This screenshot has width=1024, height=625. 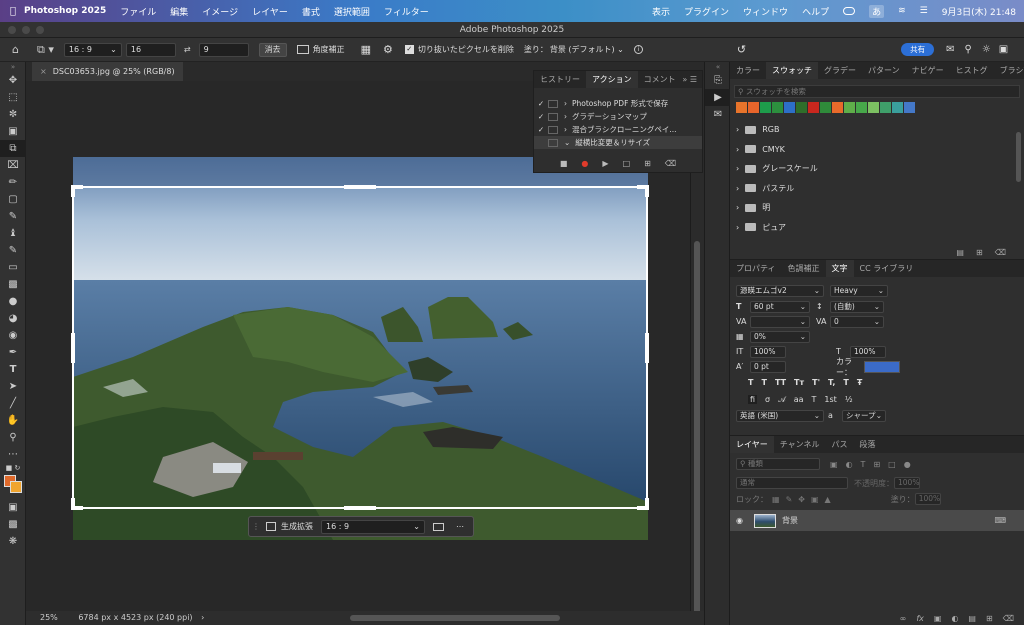 What do you see at coordinates (406, 11) in the screenshot?
I see `menu-filter: フィルター` at bounding box center [406, 11].